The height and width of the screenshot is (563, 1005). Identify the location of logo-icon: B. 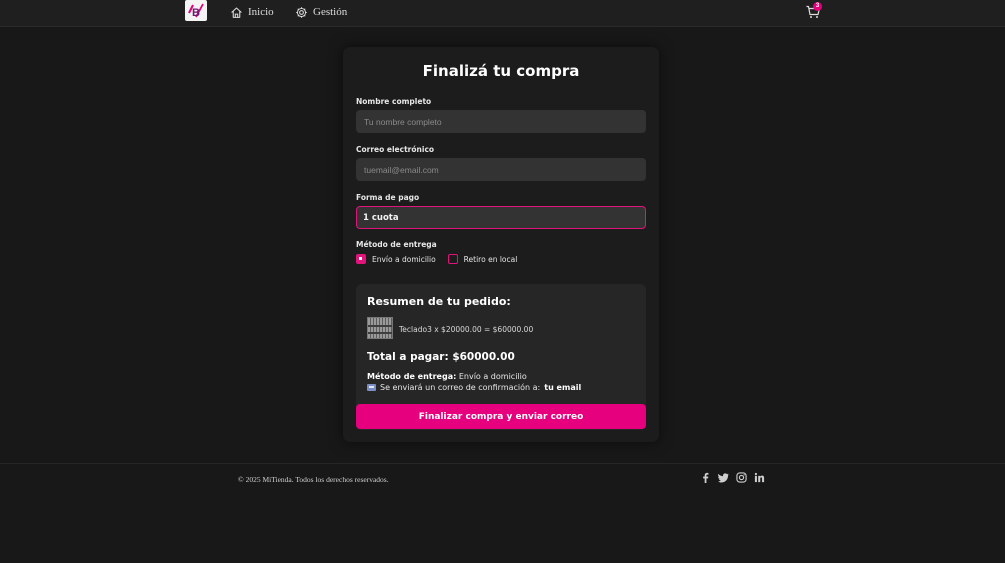
(196, 11).